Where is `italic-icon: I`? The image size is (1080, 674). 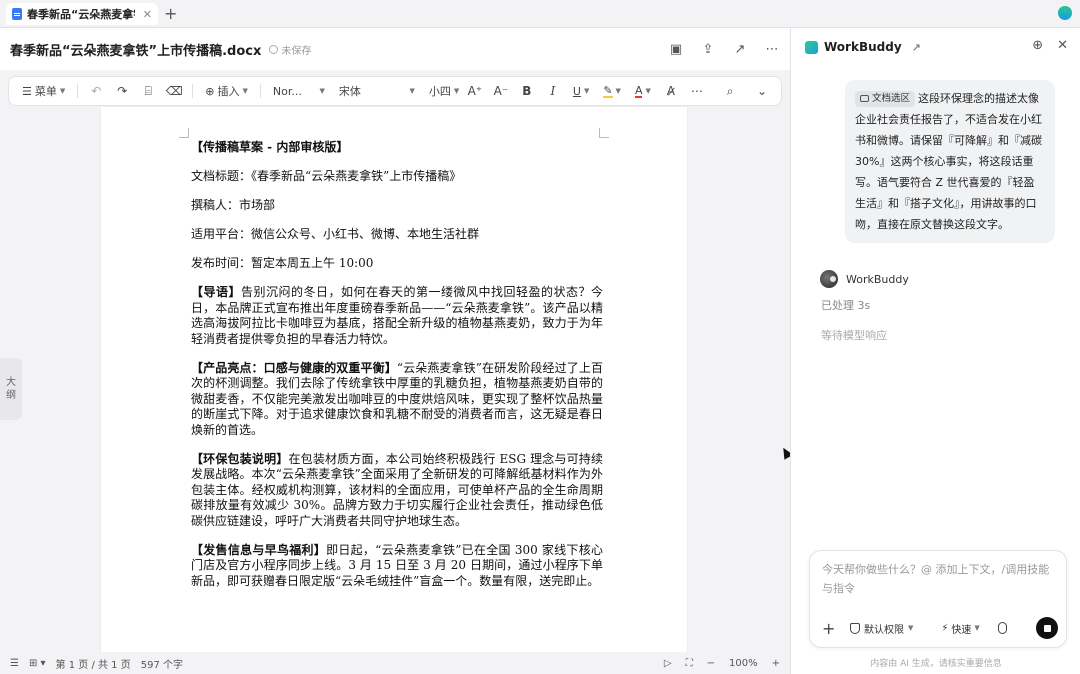
italic-icon: I is located at coordinates (553, 91).